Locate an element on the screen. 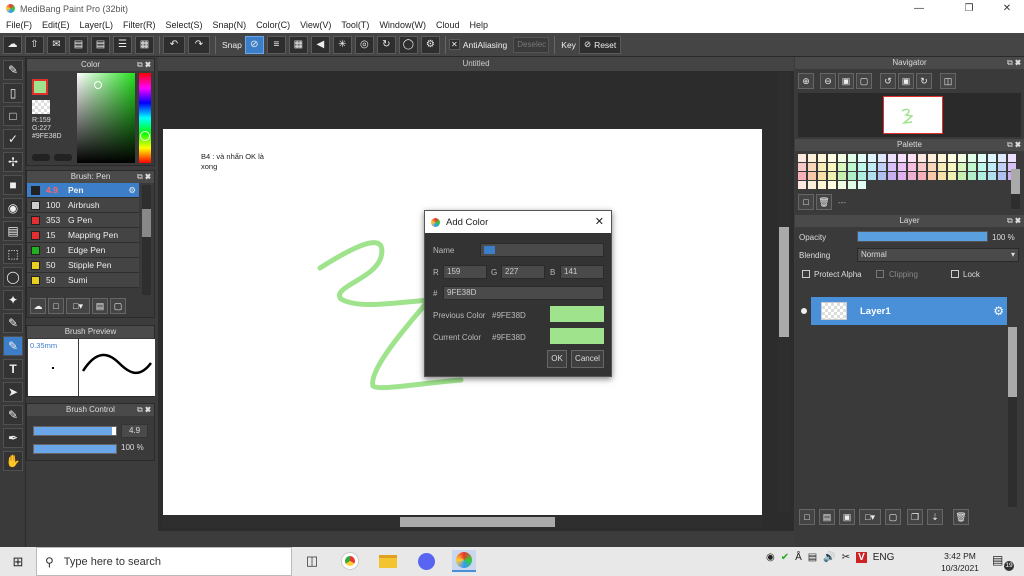  menu-snap: Snap(N) is located at coordinates (230, 25).